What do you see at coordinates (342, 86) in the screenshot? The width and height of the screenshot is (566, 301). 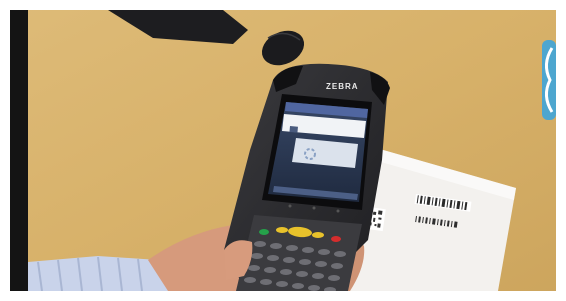 I see `device-brand-logo: ZEBRA` at bounding box center [342, 86].